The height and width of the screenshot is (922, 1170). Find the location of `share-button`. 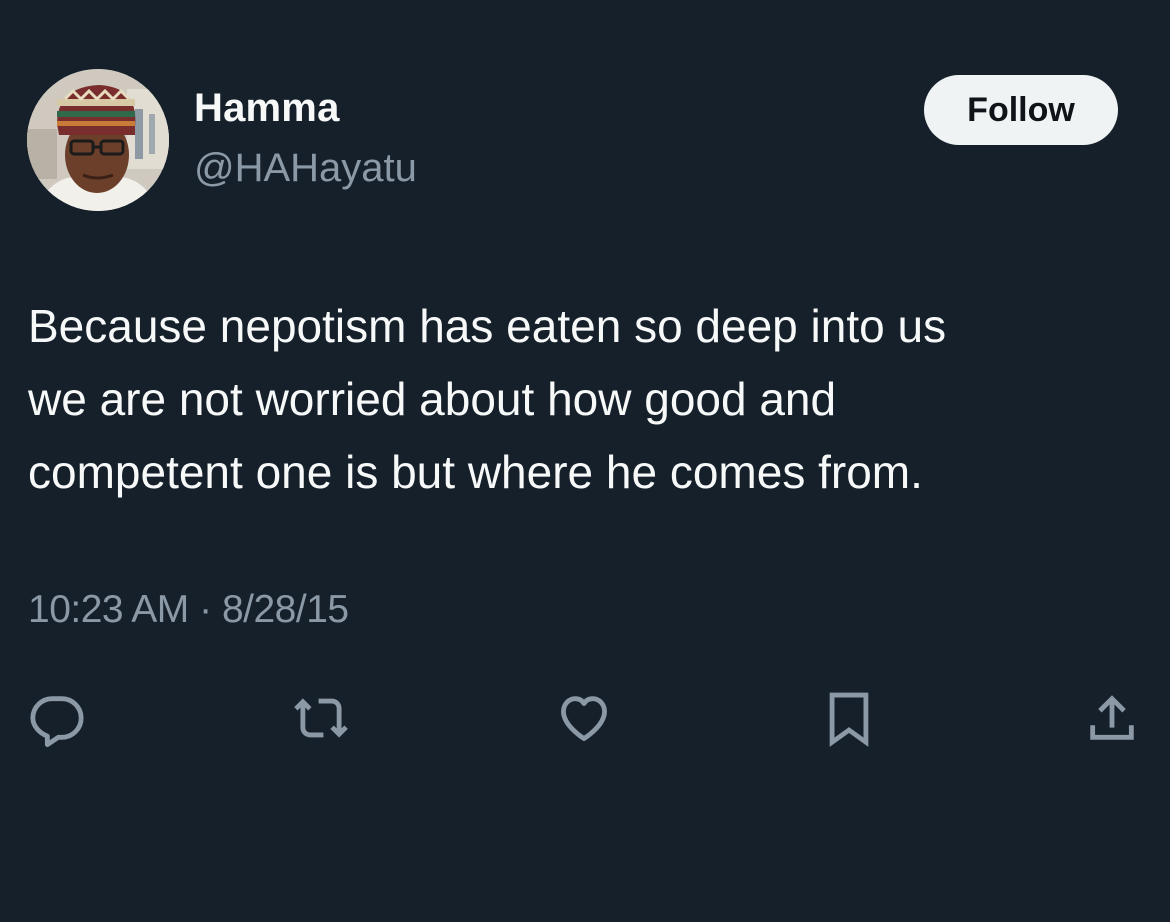

share-button is located at coordinates (1112, 718).